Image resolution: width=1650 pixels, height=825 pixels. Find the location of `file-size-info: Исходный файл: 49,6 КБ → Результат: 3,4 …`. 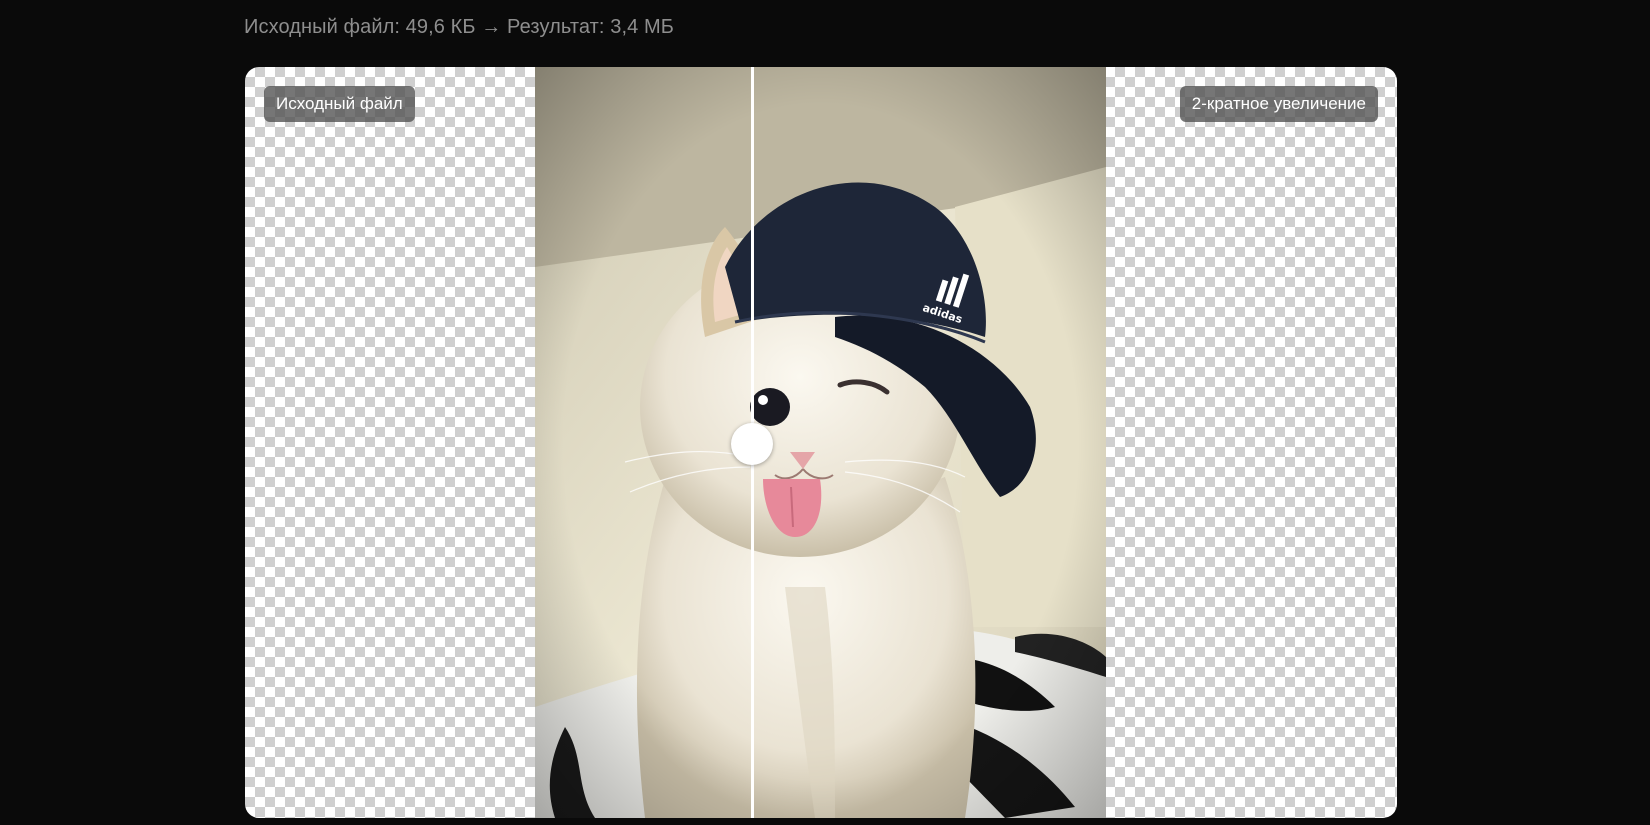

file-size-info: Исходный файл: 49,6 КБ → Результат: 3,4 … is located at coordinates (459, 27).